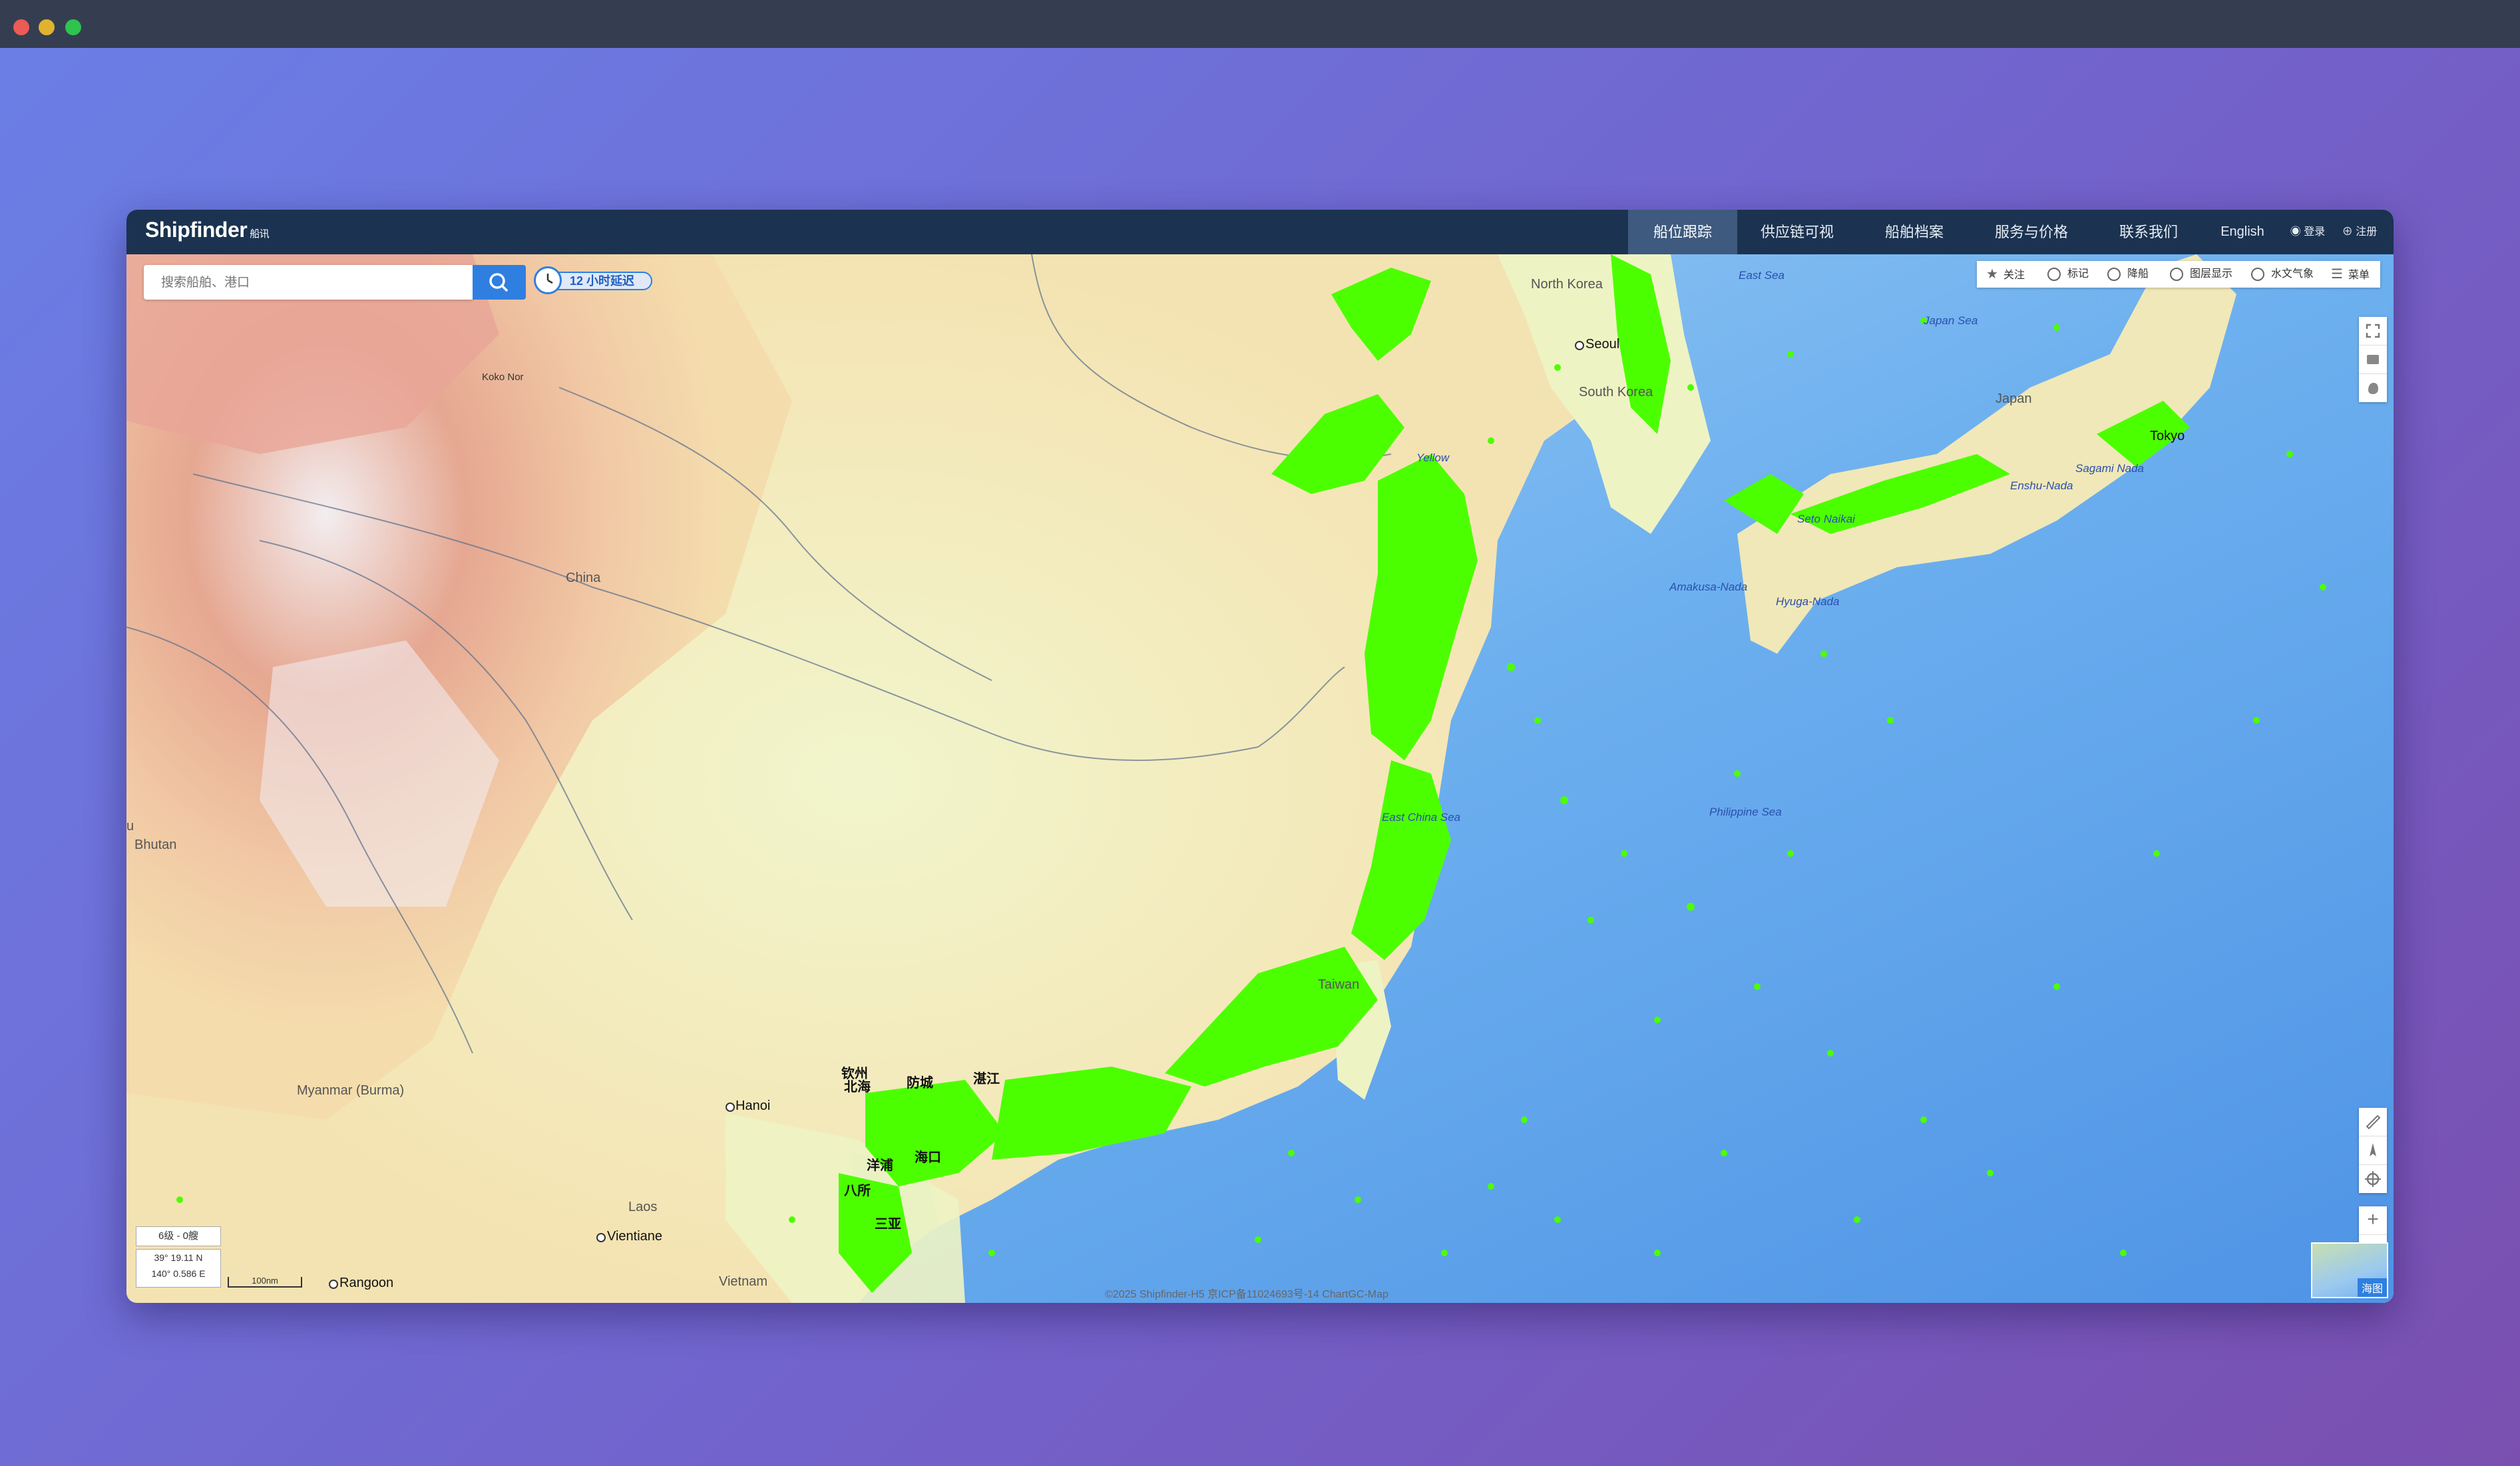 The width and height of the screenshot is (2520, 1466). I want to click on scale-bar: 100nm, so click(265, 1282).